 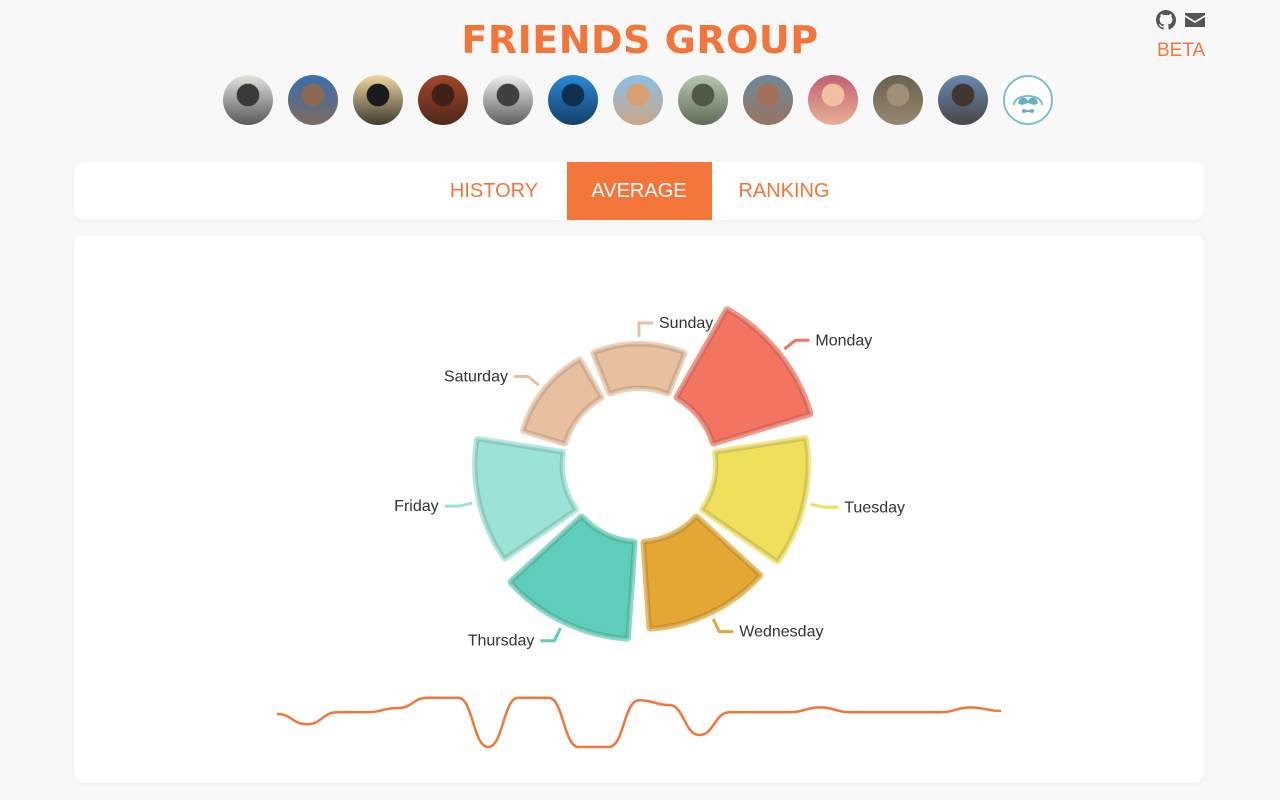 I want to click on label-sunday: Sunday, so click(x=686, y=323).